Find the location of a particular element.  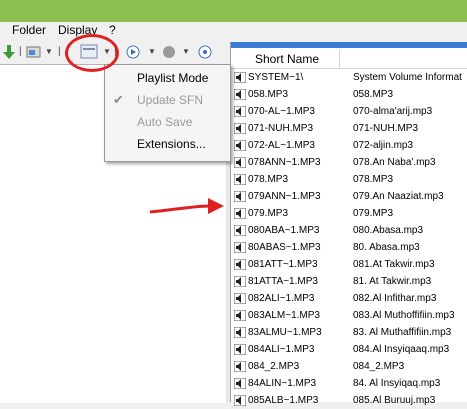

table-row: 079.MP3 079.MP3 is located at coordinates (349, 213).